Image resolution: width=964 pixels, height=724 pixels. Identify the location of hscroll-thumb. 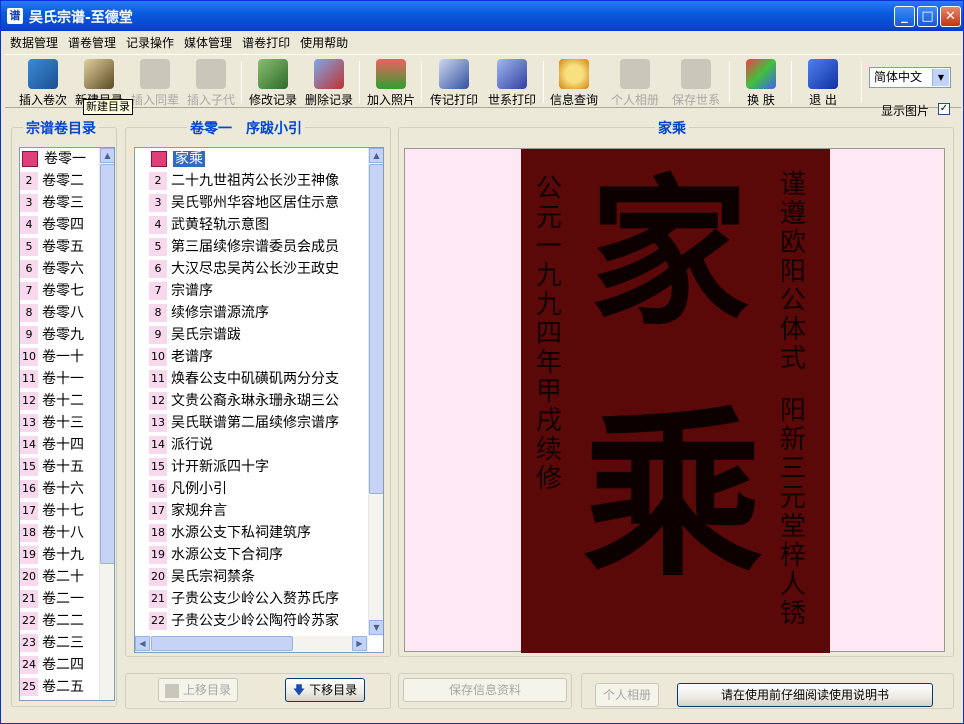
(222, 643).